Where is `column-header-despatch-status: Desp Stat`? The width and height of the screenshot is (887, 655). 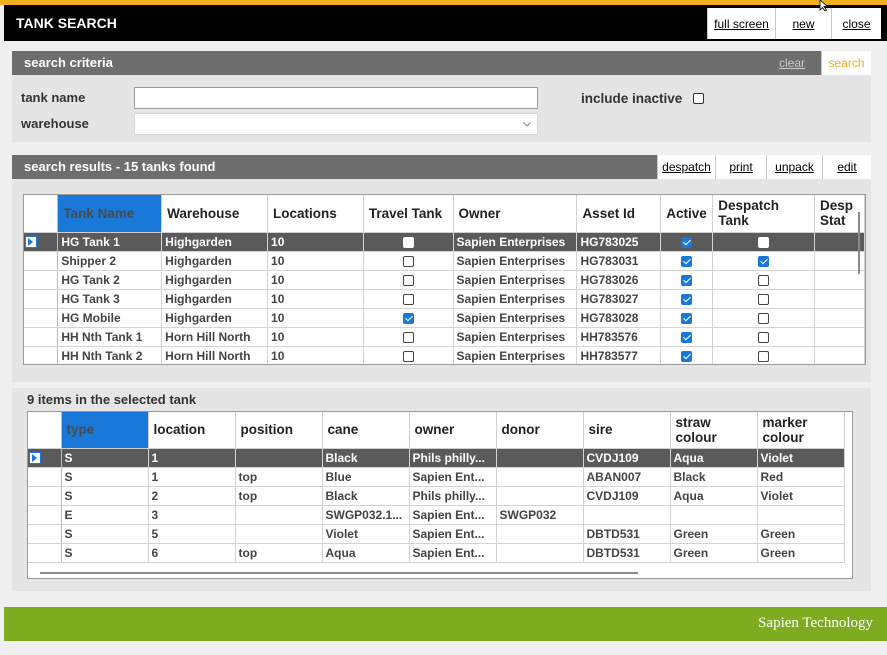
column-header-despatch-status: Desp Stat is located at coordinates (839, 214).